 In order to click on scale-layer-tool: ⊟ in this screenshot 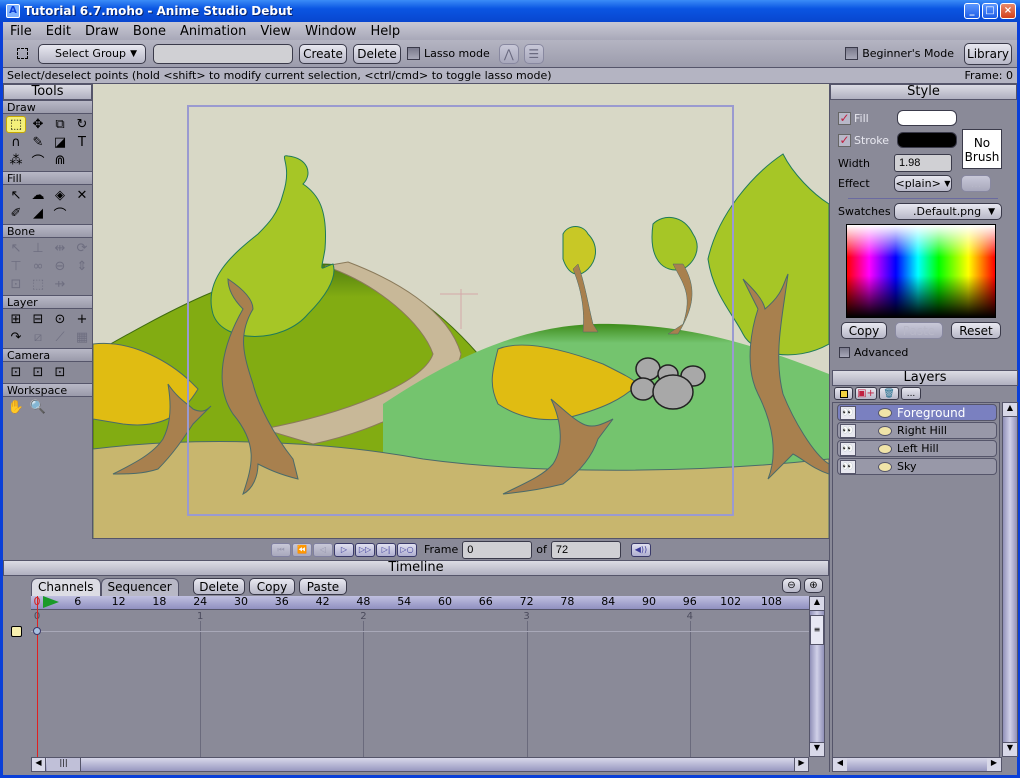, I will do `click(38, 319)`.